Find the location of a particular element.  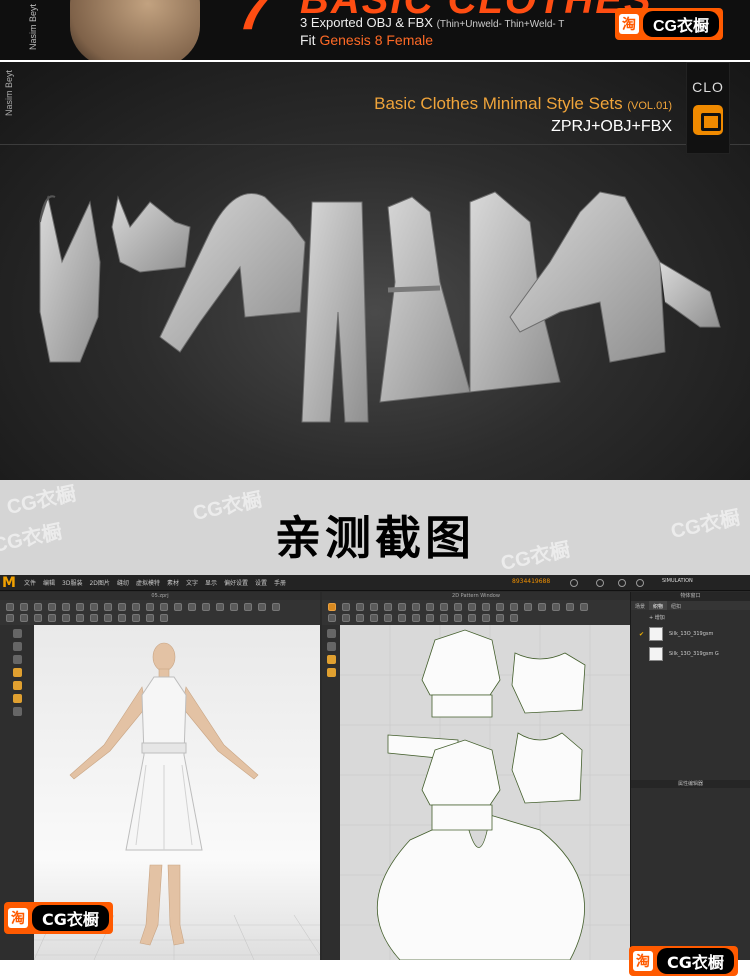

menu-item: 3D服装 is located at coordinates (72, 582).